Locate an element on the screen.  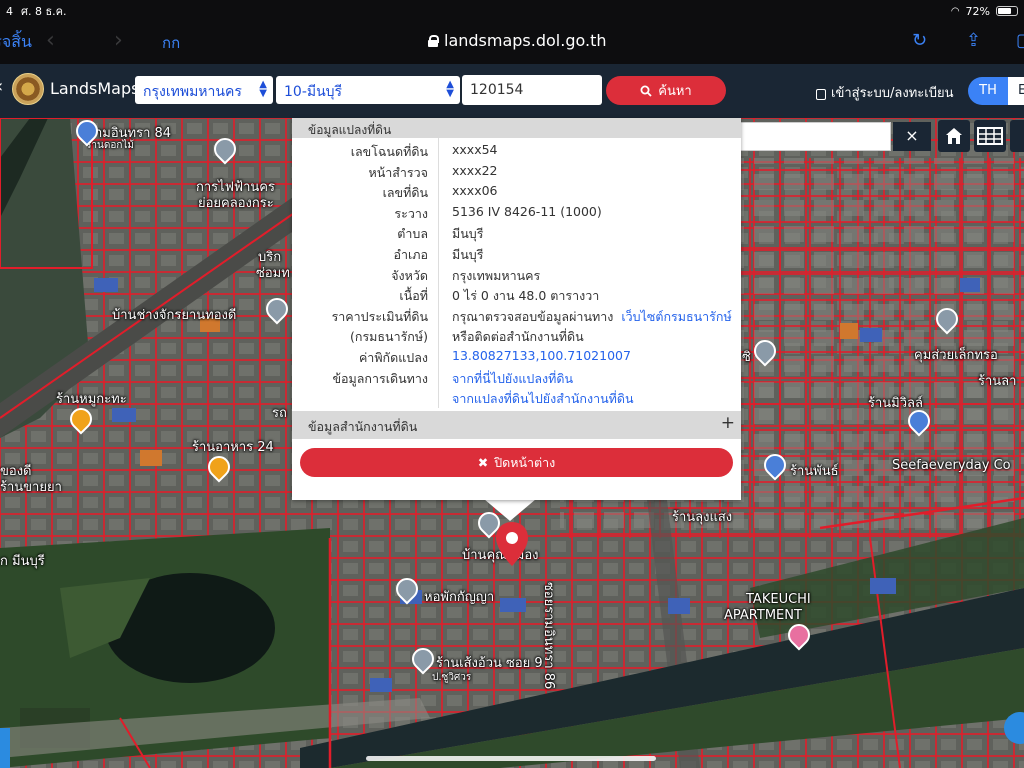
forward-icon: › is located at coordinates (118, 40).